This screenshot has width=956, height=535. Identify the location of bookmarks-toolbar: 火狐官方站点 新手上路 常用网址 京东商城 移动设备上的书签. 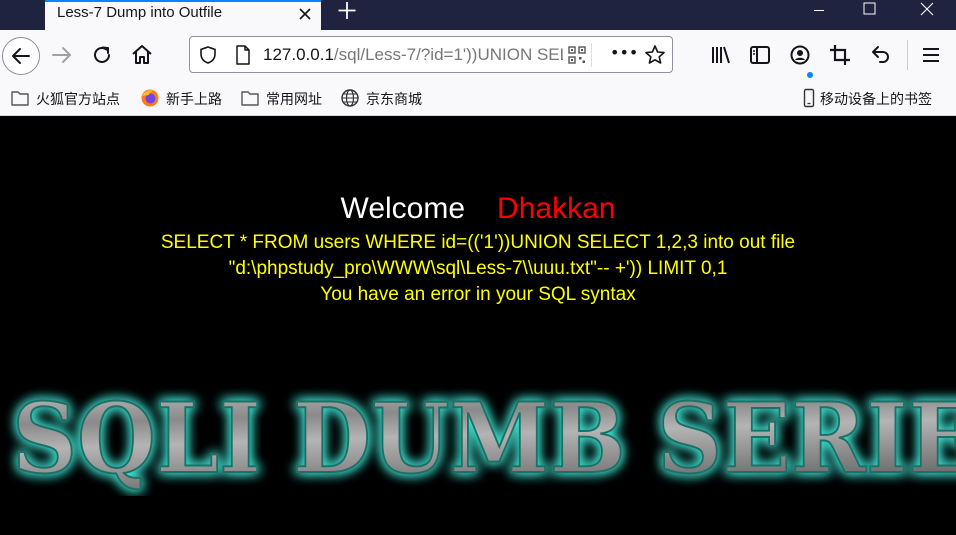
(478, 98).